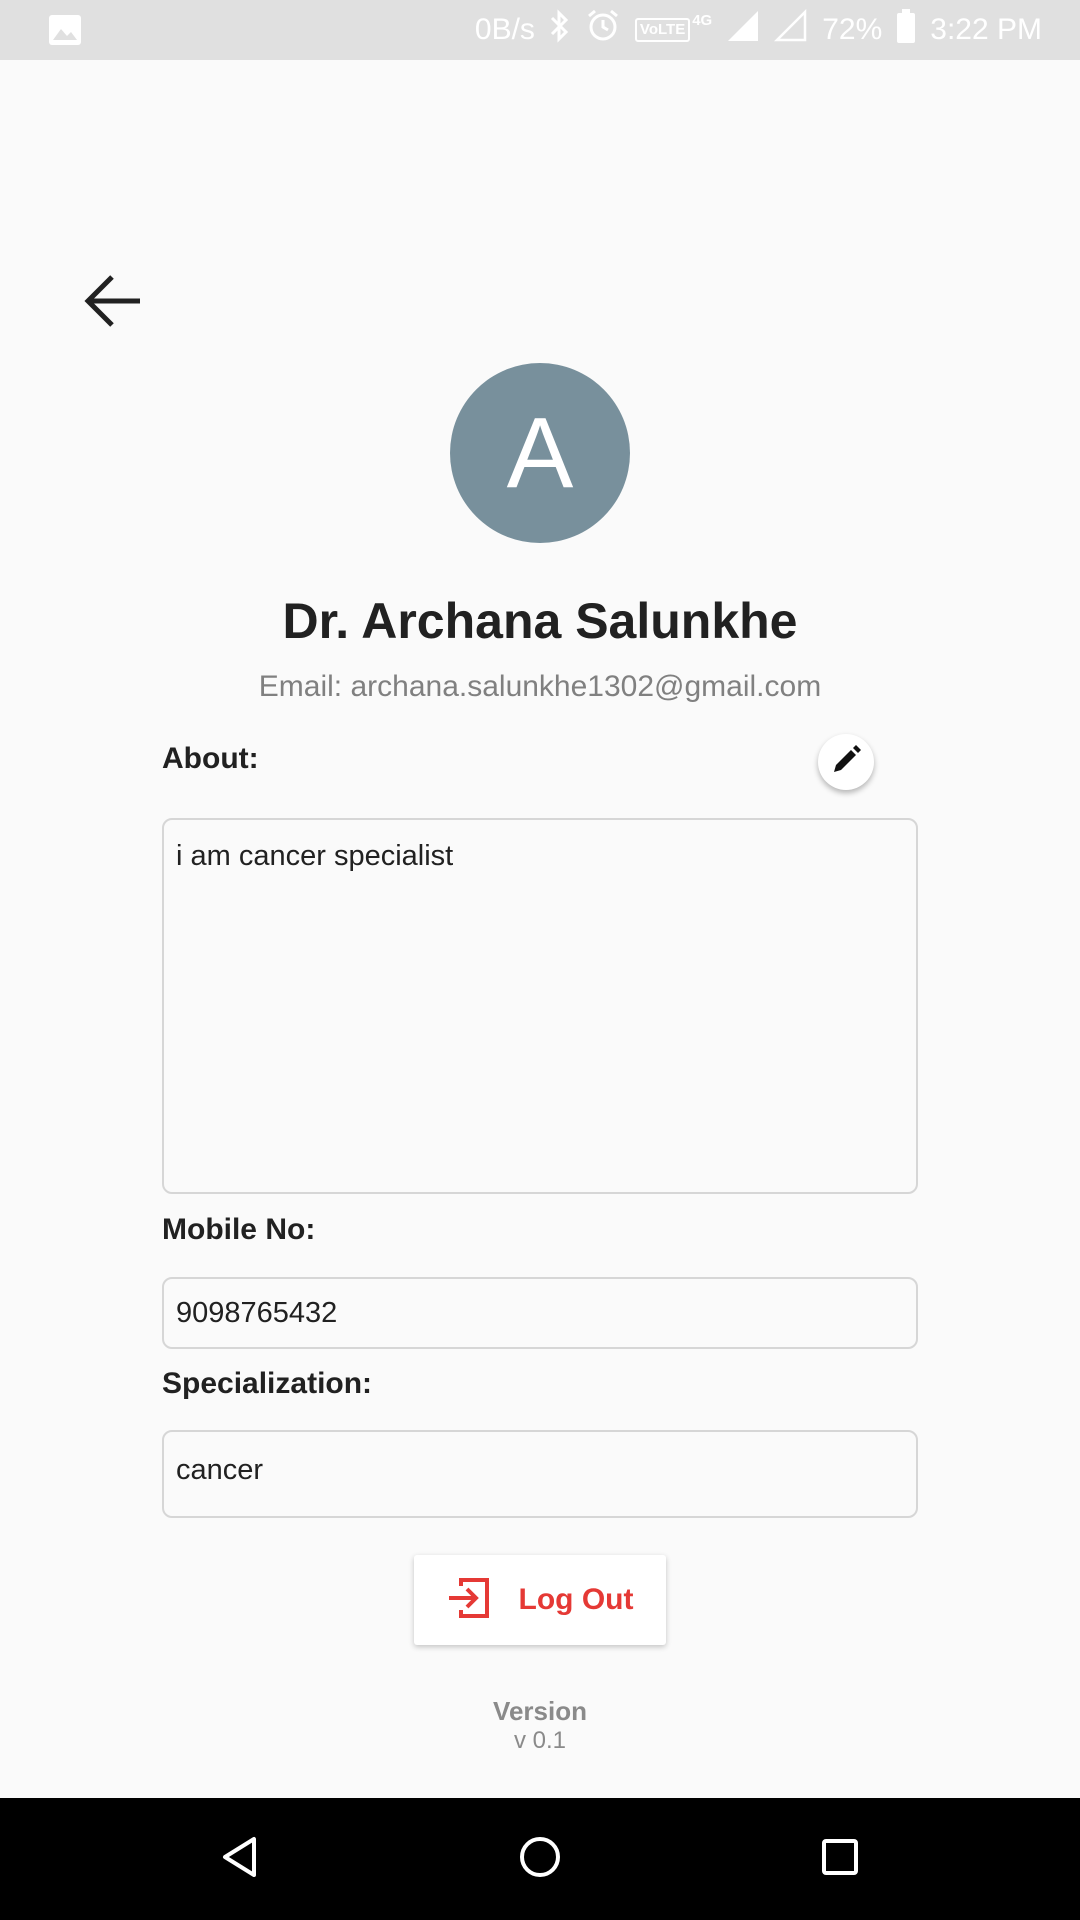 Image resolution: width=1080 pixels, height=1920 pixels. What do you see at coordinates (540, 1313) in the screenshot?
I see `mobile-field: 9098765432` at bounding box center [540, 1313].